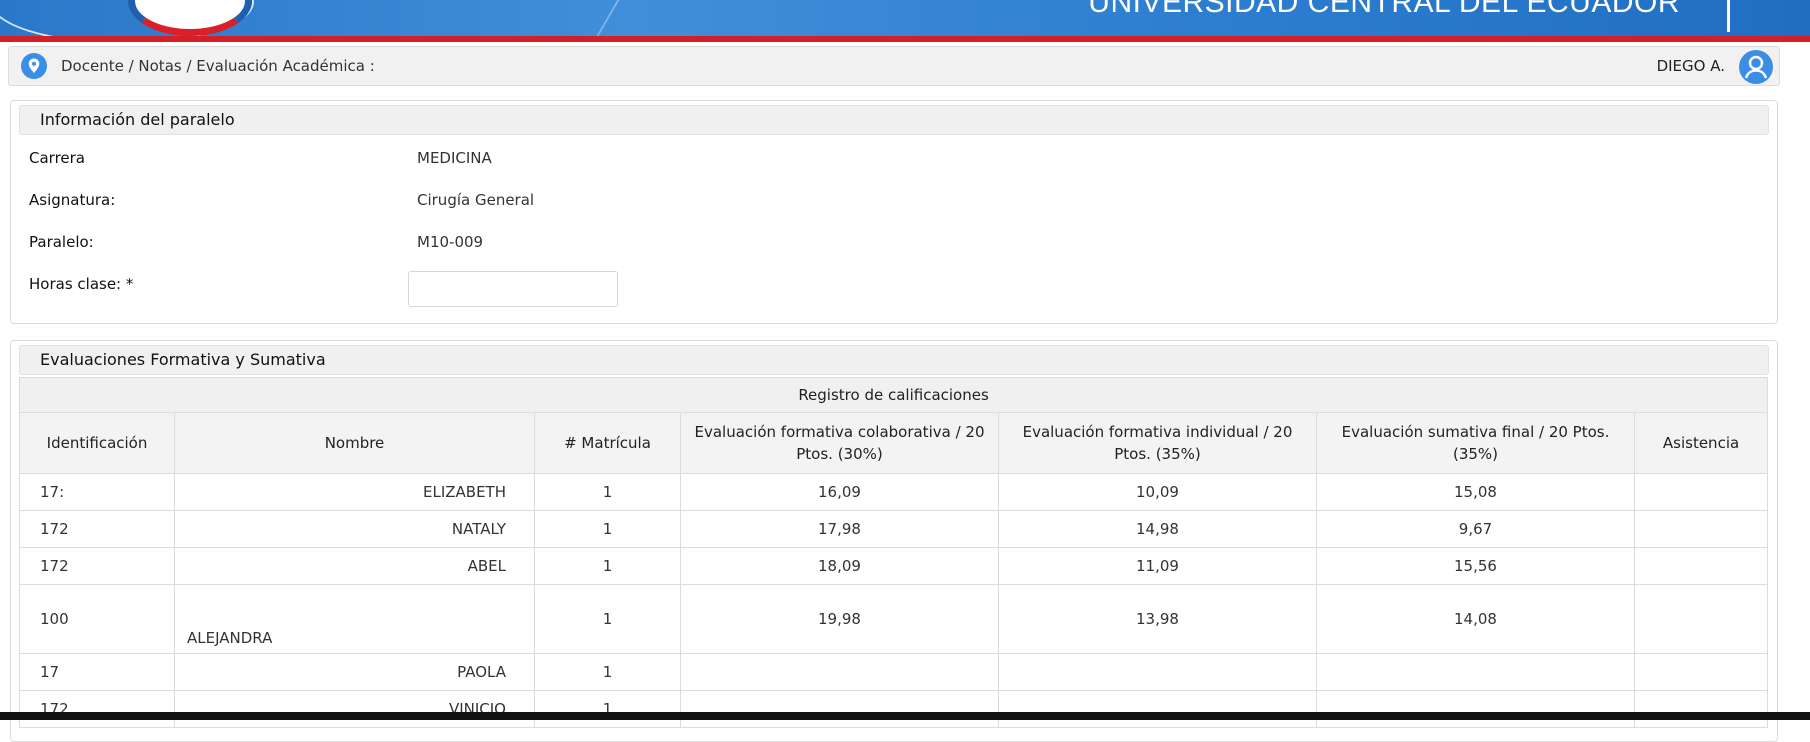  Describe the element at coordinates (183, 359) in the screenshot. I see `evaluation-panel-title: Evaluaciones Formativa y Sumativa` at that location.